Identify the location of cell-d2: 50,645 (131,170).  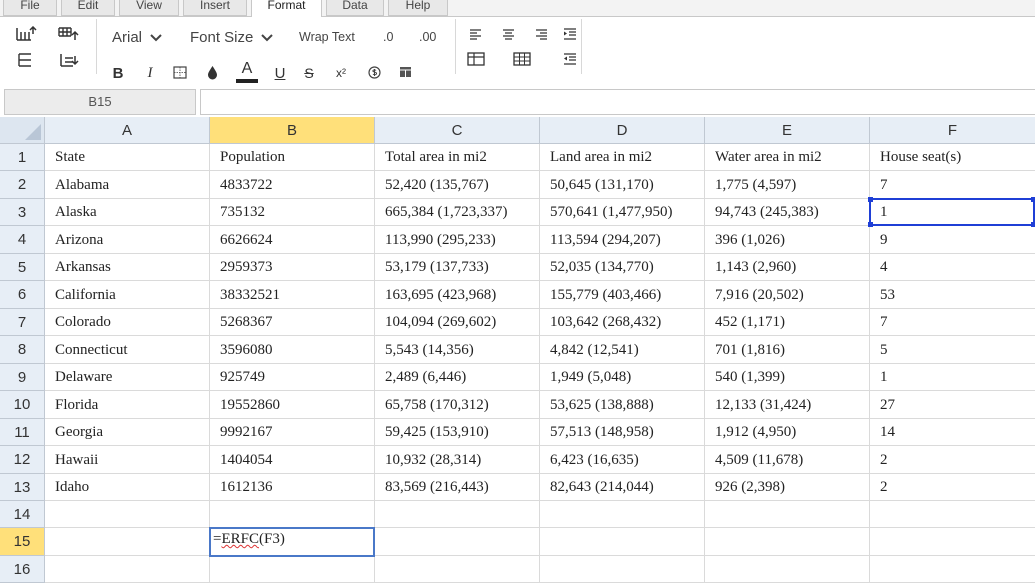
(622, 185).